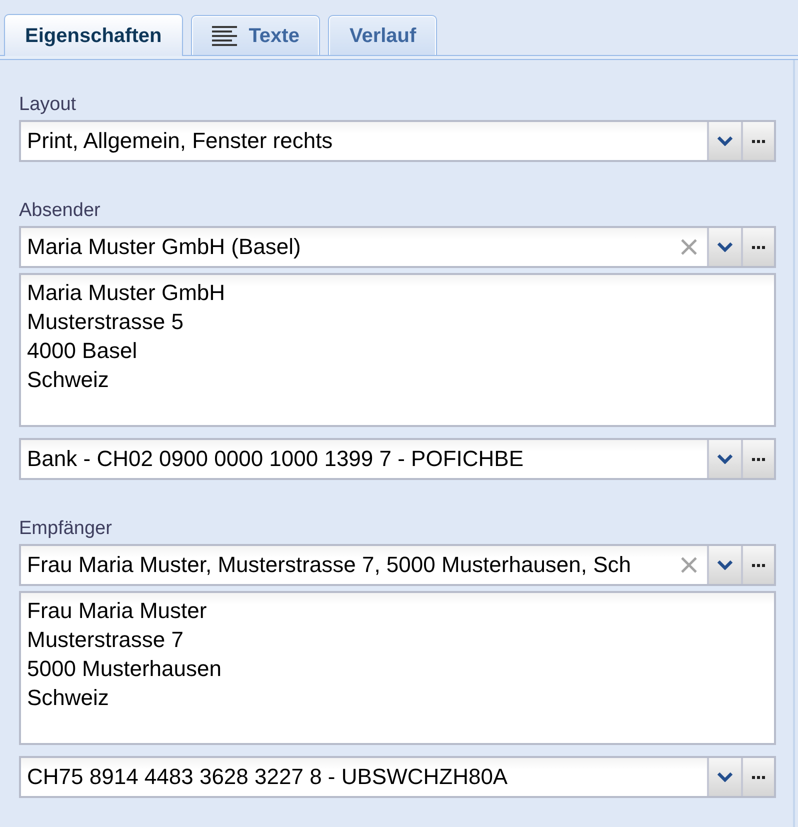 This screenshot has width=798, height=827. Describe the element at coordinates (364, 141) in the screenshot. I see `input-field: Print, Allgemein, Fenster rechts` at that location.